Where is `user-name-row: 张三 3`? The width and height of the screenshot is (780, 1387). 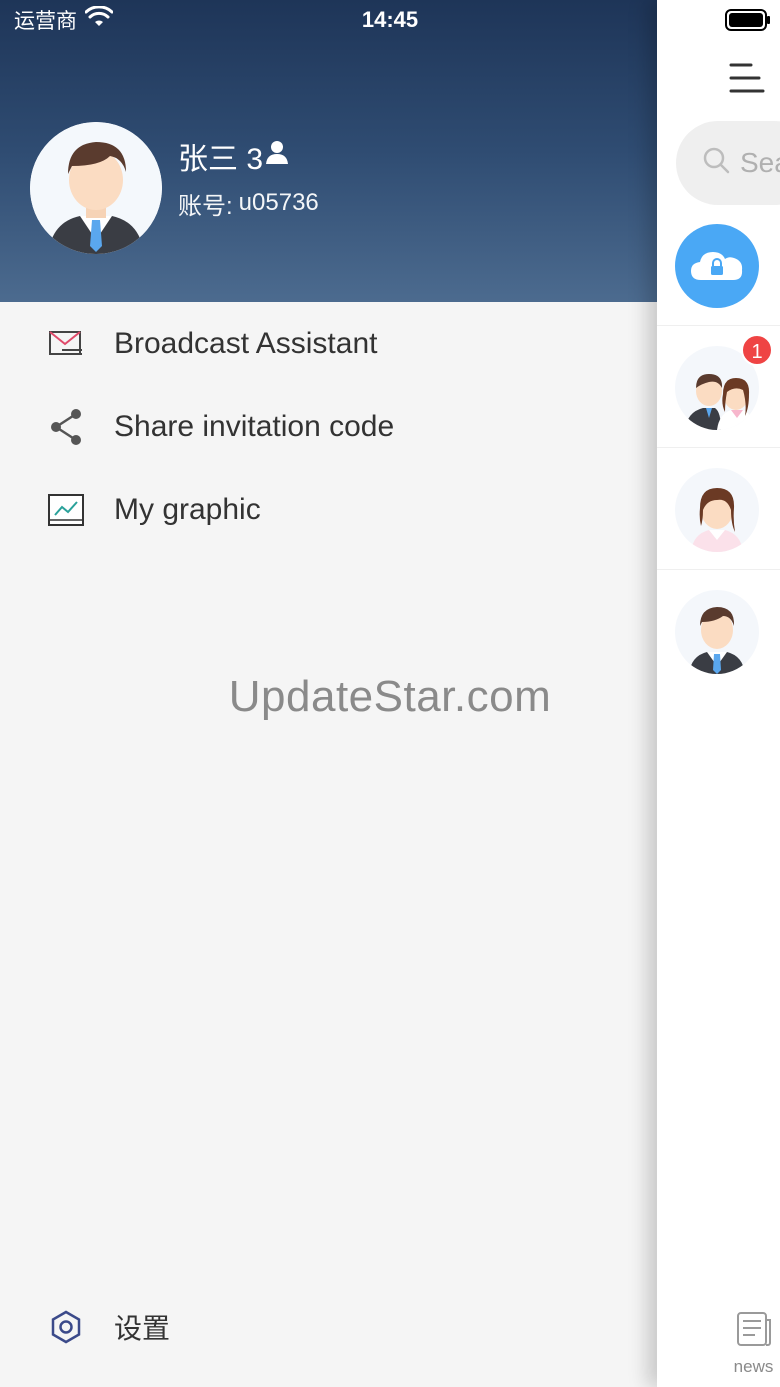 user-name-row: 张三 3 is located at coordinates (233, 156).